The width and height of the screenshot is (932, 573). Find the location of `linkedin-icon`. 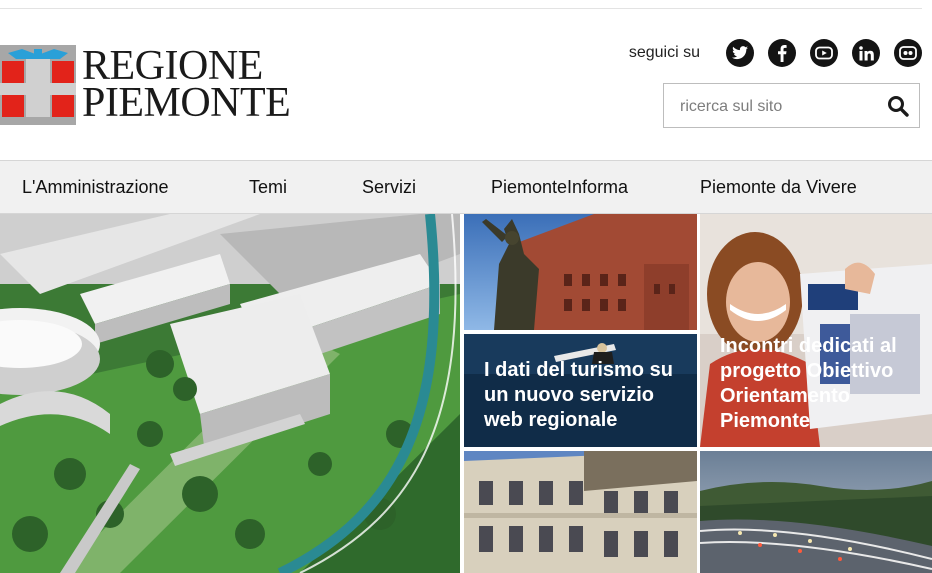

linkedin-icon is located at coordinates (866, 53).